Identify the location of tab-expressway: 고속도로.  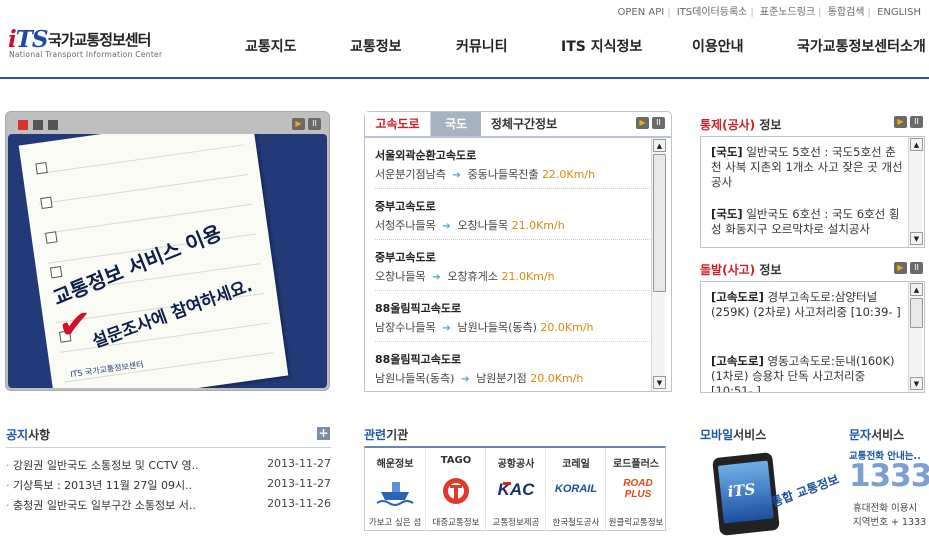
(398, 124).